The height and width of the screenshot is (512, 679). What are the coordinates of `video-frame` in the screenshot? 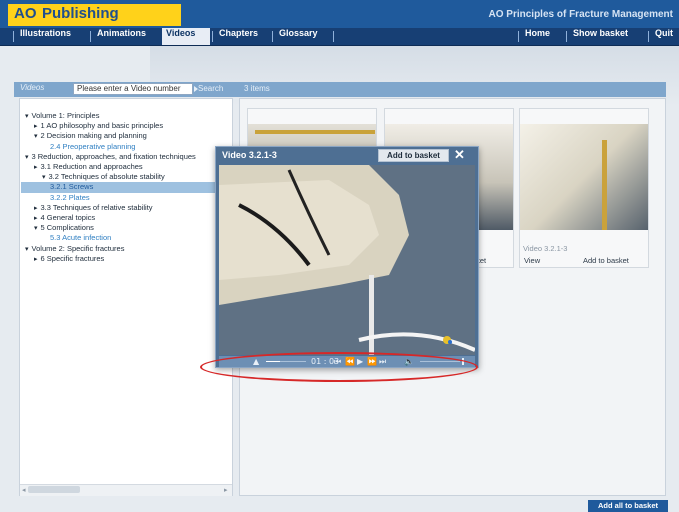 It's located at (347, 260).